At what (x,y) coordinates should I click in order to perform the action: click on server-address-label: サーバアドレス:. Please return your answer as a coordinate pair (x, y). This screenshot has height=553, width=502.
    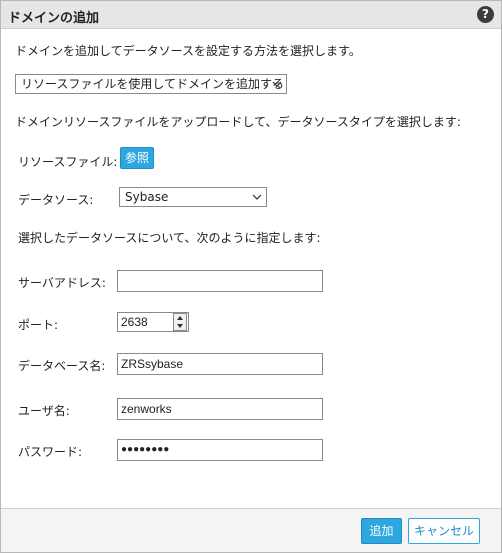
    Looking at the image, I should click on (62, 283).